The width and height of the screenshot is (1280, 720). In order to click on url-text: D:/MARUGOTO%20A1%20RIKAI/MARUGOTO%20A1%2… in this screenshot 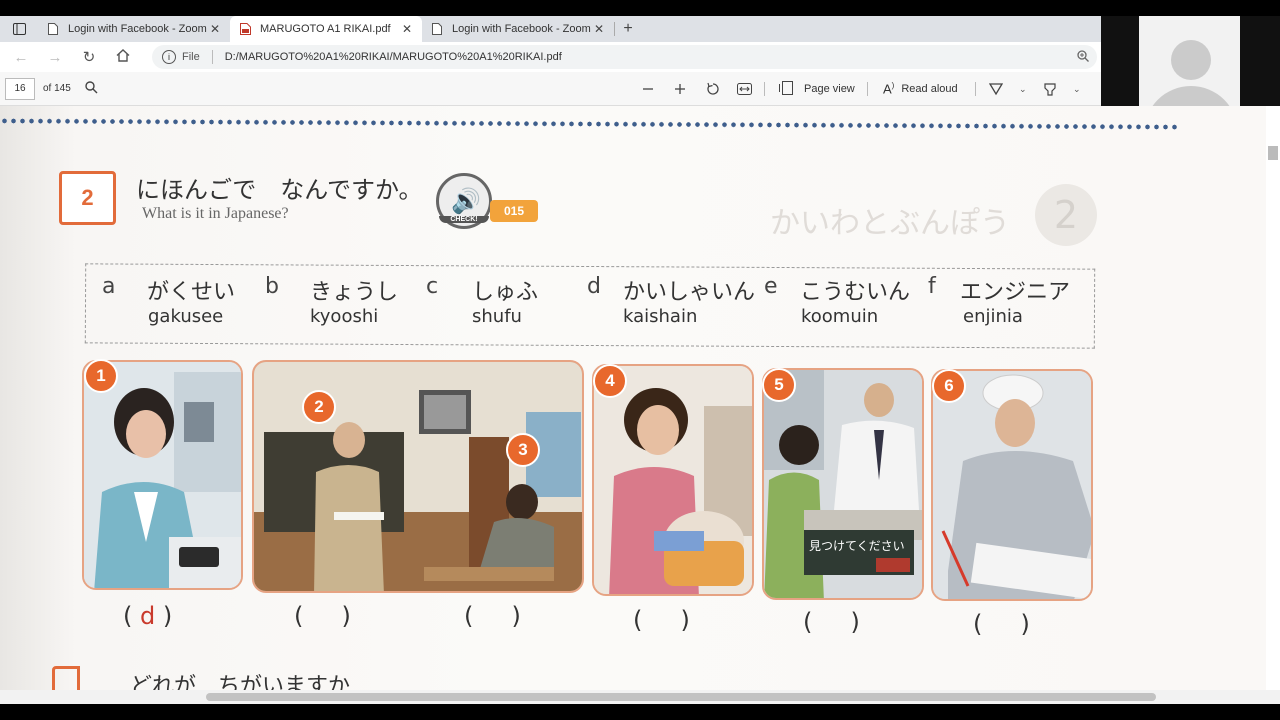, I will do `click(393, 57)`.